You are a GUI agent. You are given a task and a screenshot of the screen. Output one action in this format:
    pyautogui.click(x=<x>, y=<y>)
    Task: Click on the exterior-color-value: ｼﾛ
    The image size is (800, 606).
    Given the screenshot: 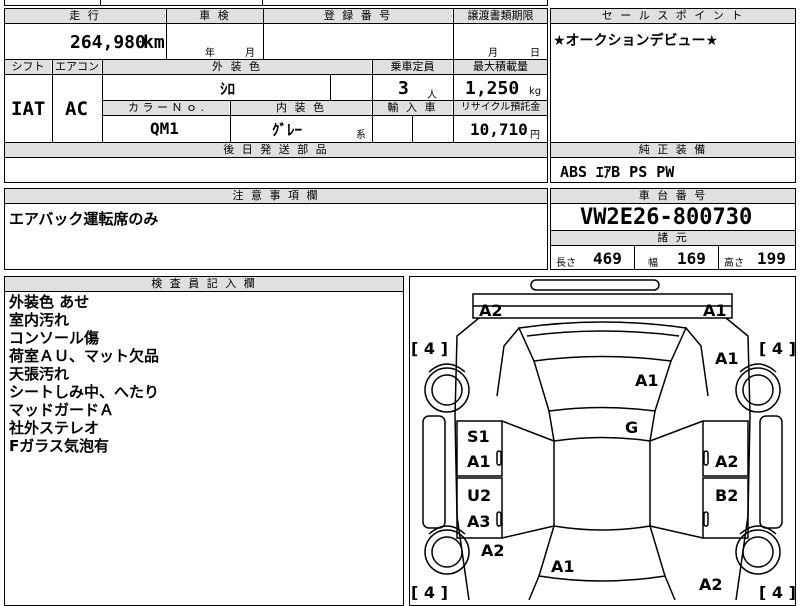 What is the action you would take?
    pyautogui.click(x=228, y=89)
    